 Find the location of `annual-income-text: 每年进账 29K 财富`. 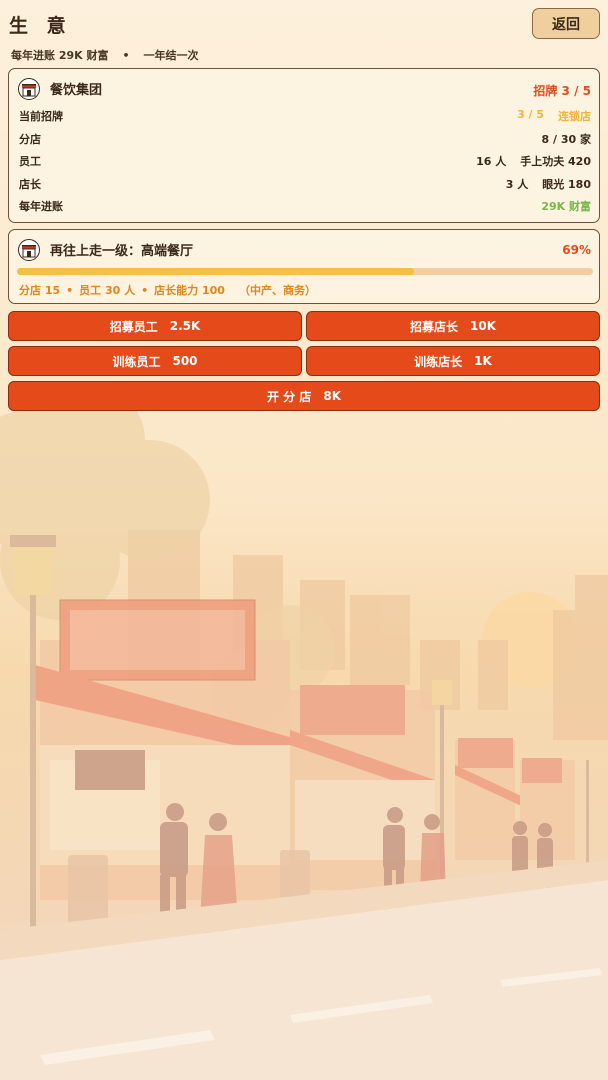

annual-income-text: 每年进账 29K 财富 is located at coordinates (60, 55).